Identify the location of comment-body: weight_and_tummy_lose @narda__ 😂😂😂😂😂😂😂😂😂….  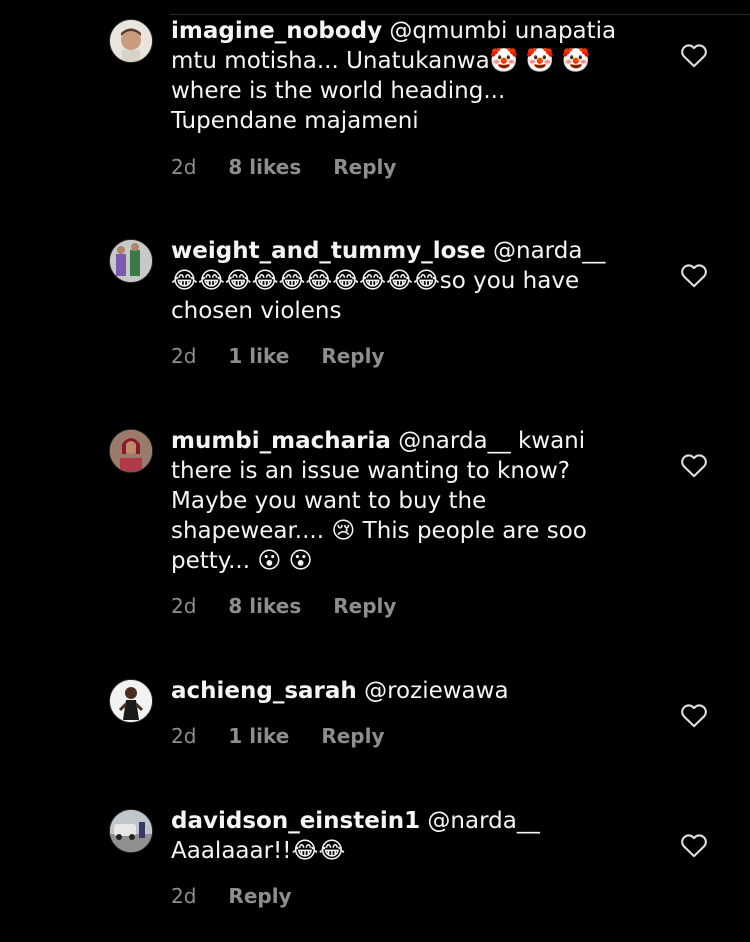
(401, 281).